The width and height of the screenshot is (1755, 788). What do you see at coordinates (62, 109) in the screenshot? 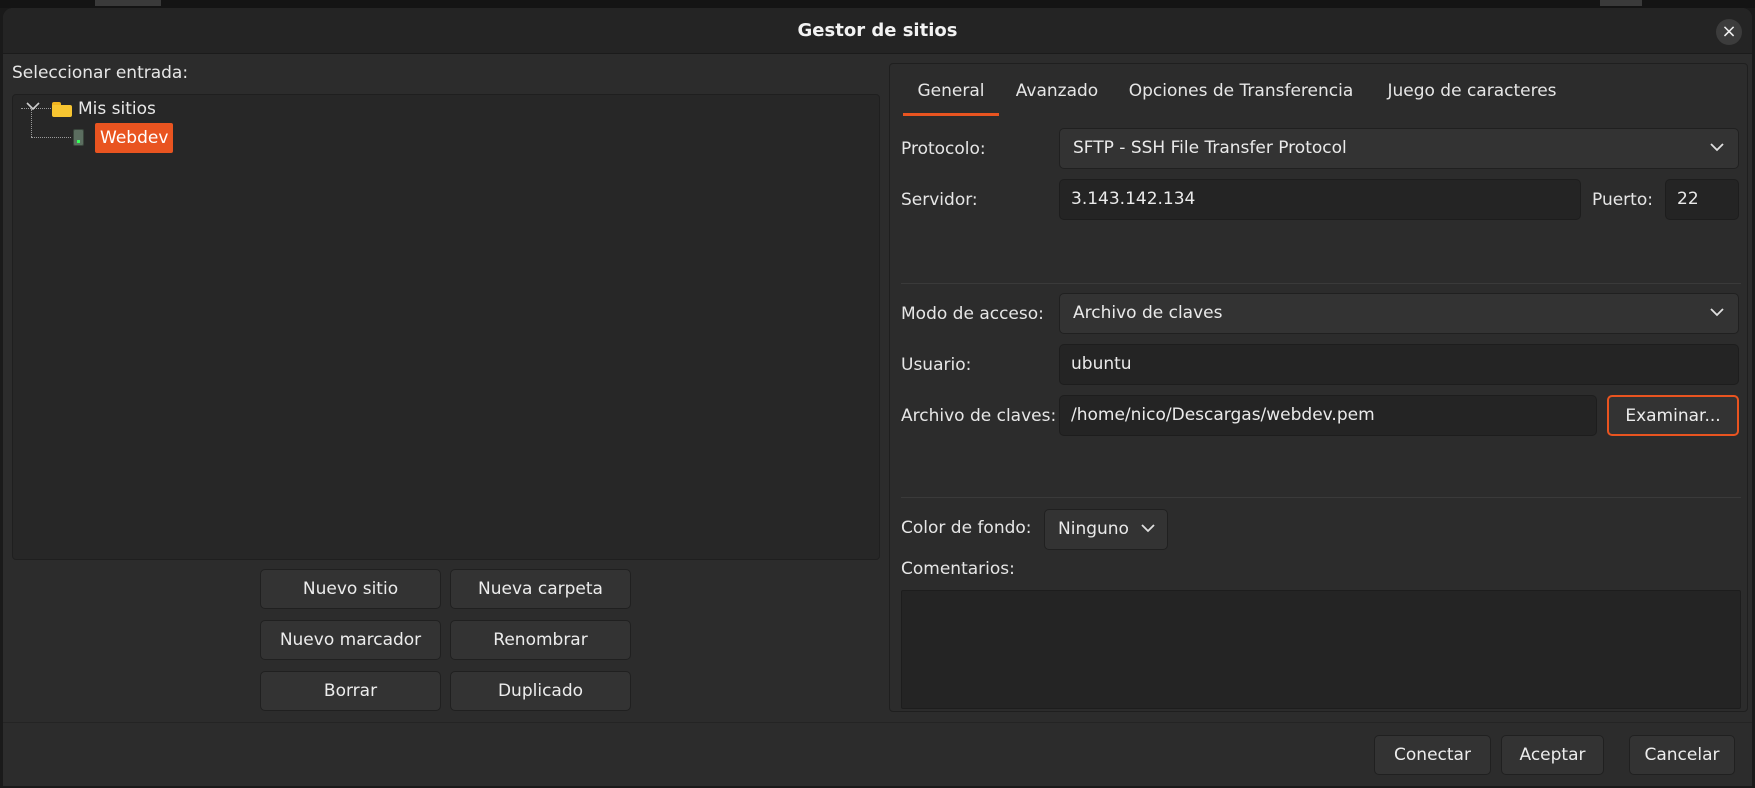
I see `folder-icon` at bounding box center [62, 109].